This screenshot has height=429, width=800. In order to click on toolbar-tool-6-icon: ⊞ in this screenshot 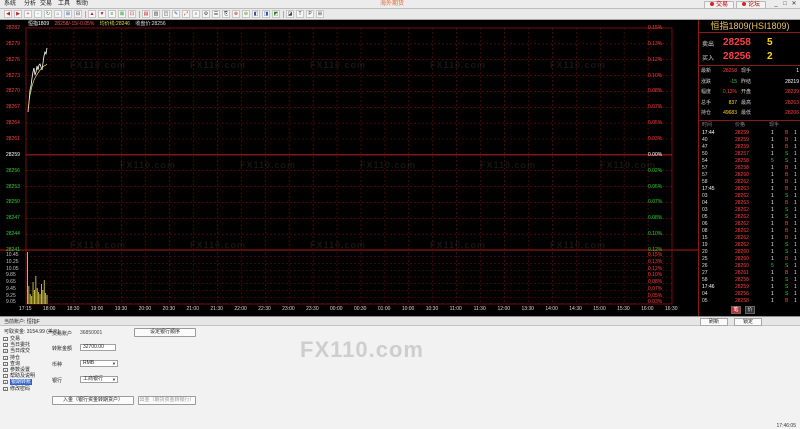, I will do `click(68, 14)`.